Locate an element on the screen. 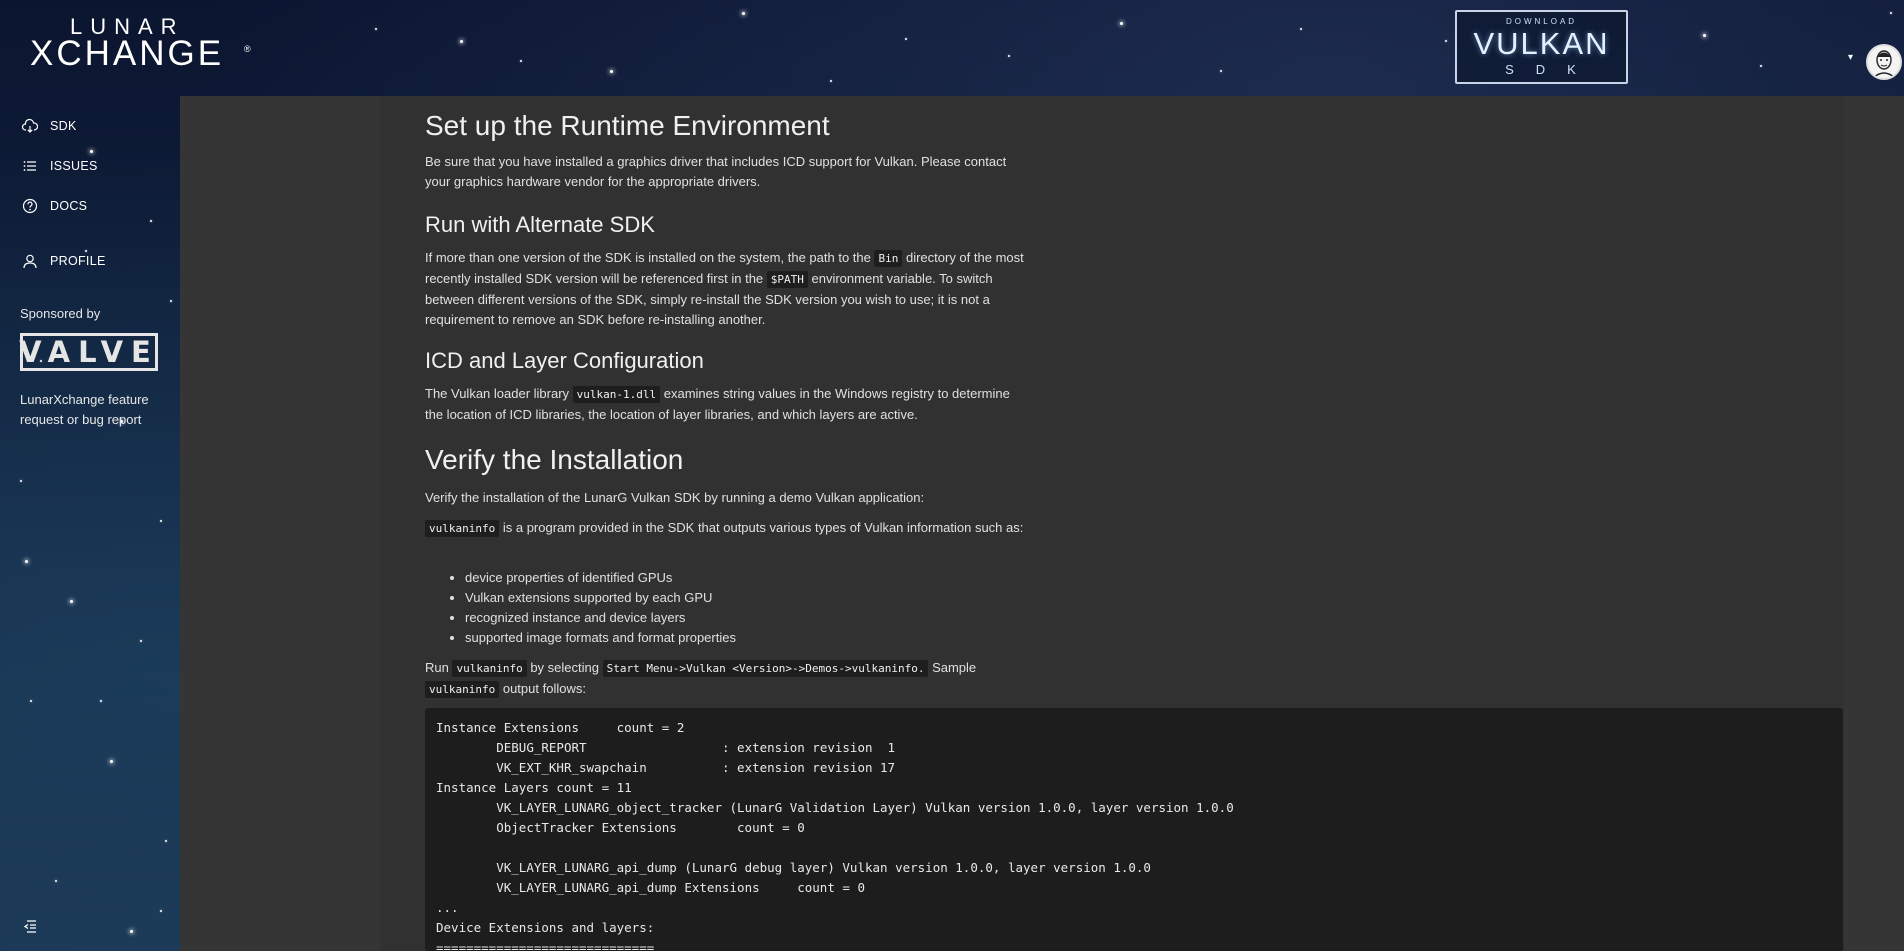 The image size is (1904, 951). sidebar-item-profile: PROFILE is located at coordinates (64, 261).